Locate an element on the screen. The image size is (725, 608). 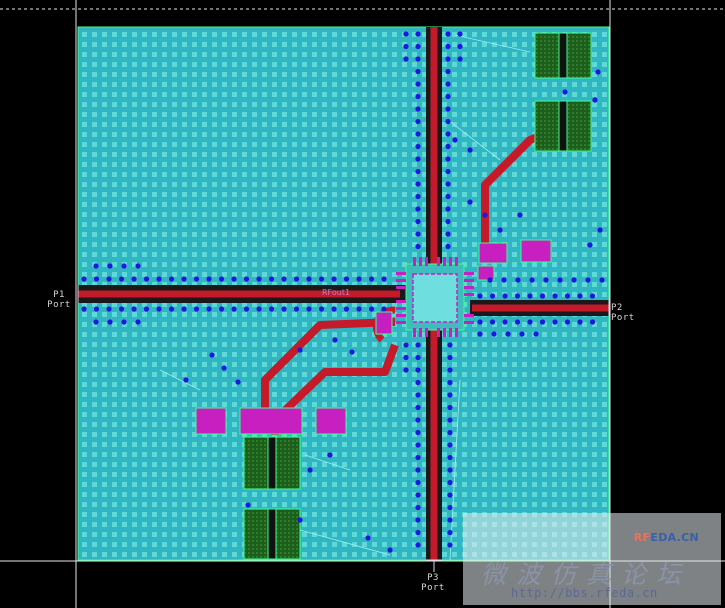
port-p1-label: P1 Port is located at coordinates (59, 300).